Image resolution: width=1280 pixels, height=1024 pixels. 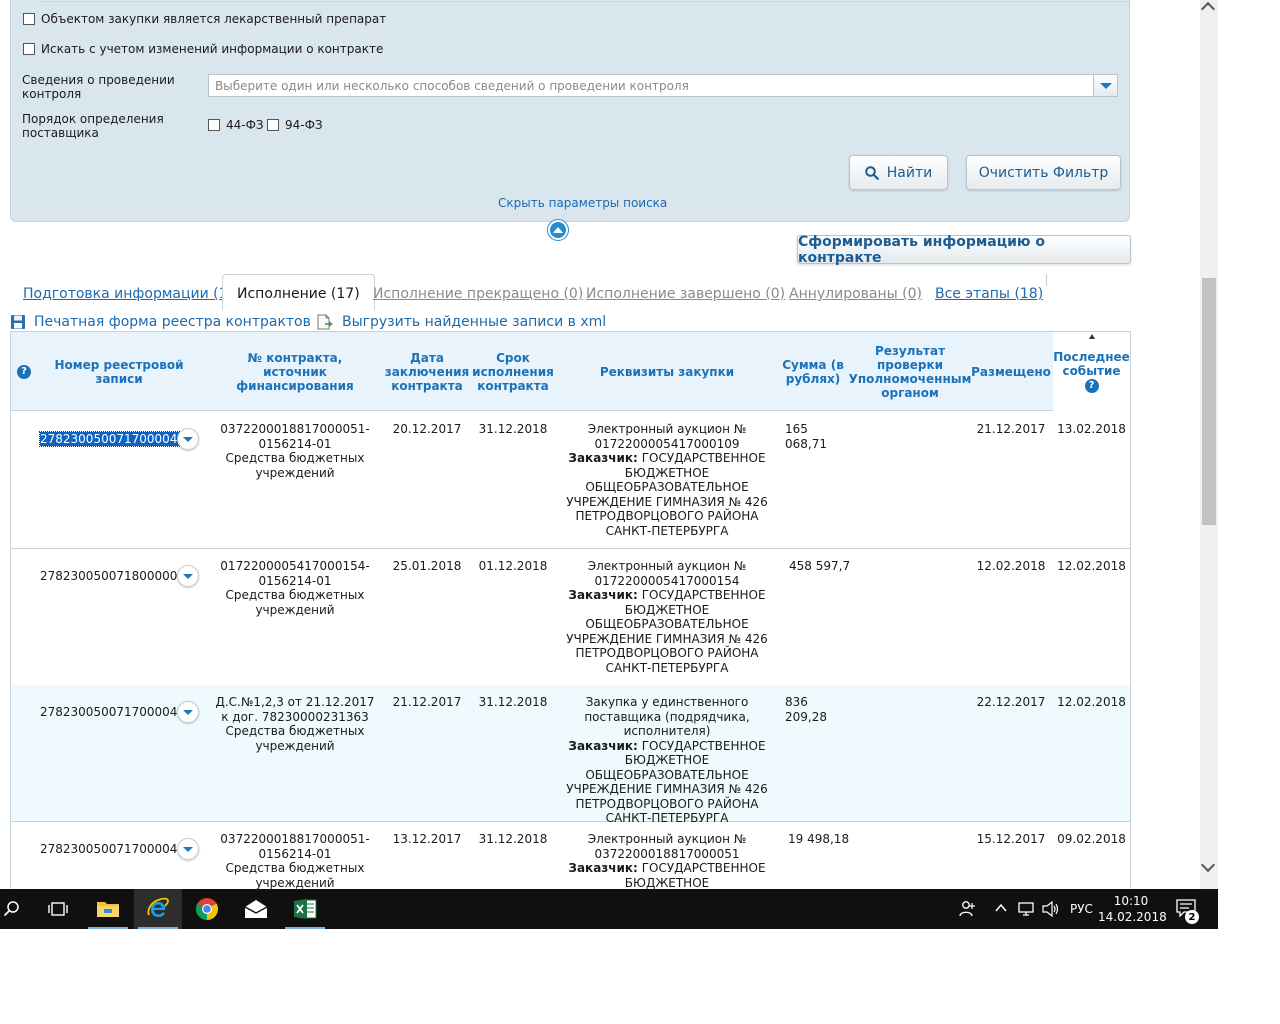 What do you see at coordinates (1091, 336) in the screenshot?
I see `sort-asc-icon` at bounding box center [1091, 336].